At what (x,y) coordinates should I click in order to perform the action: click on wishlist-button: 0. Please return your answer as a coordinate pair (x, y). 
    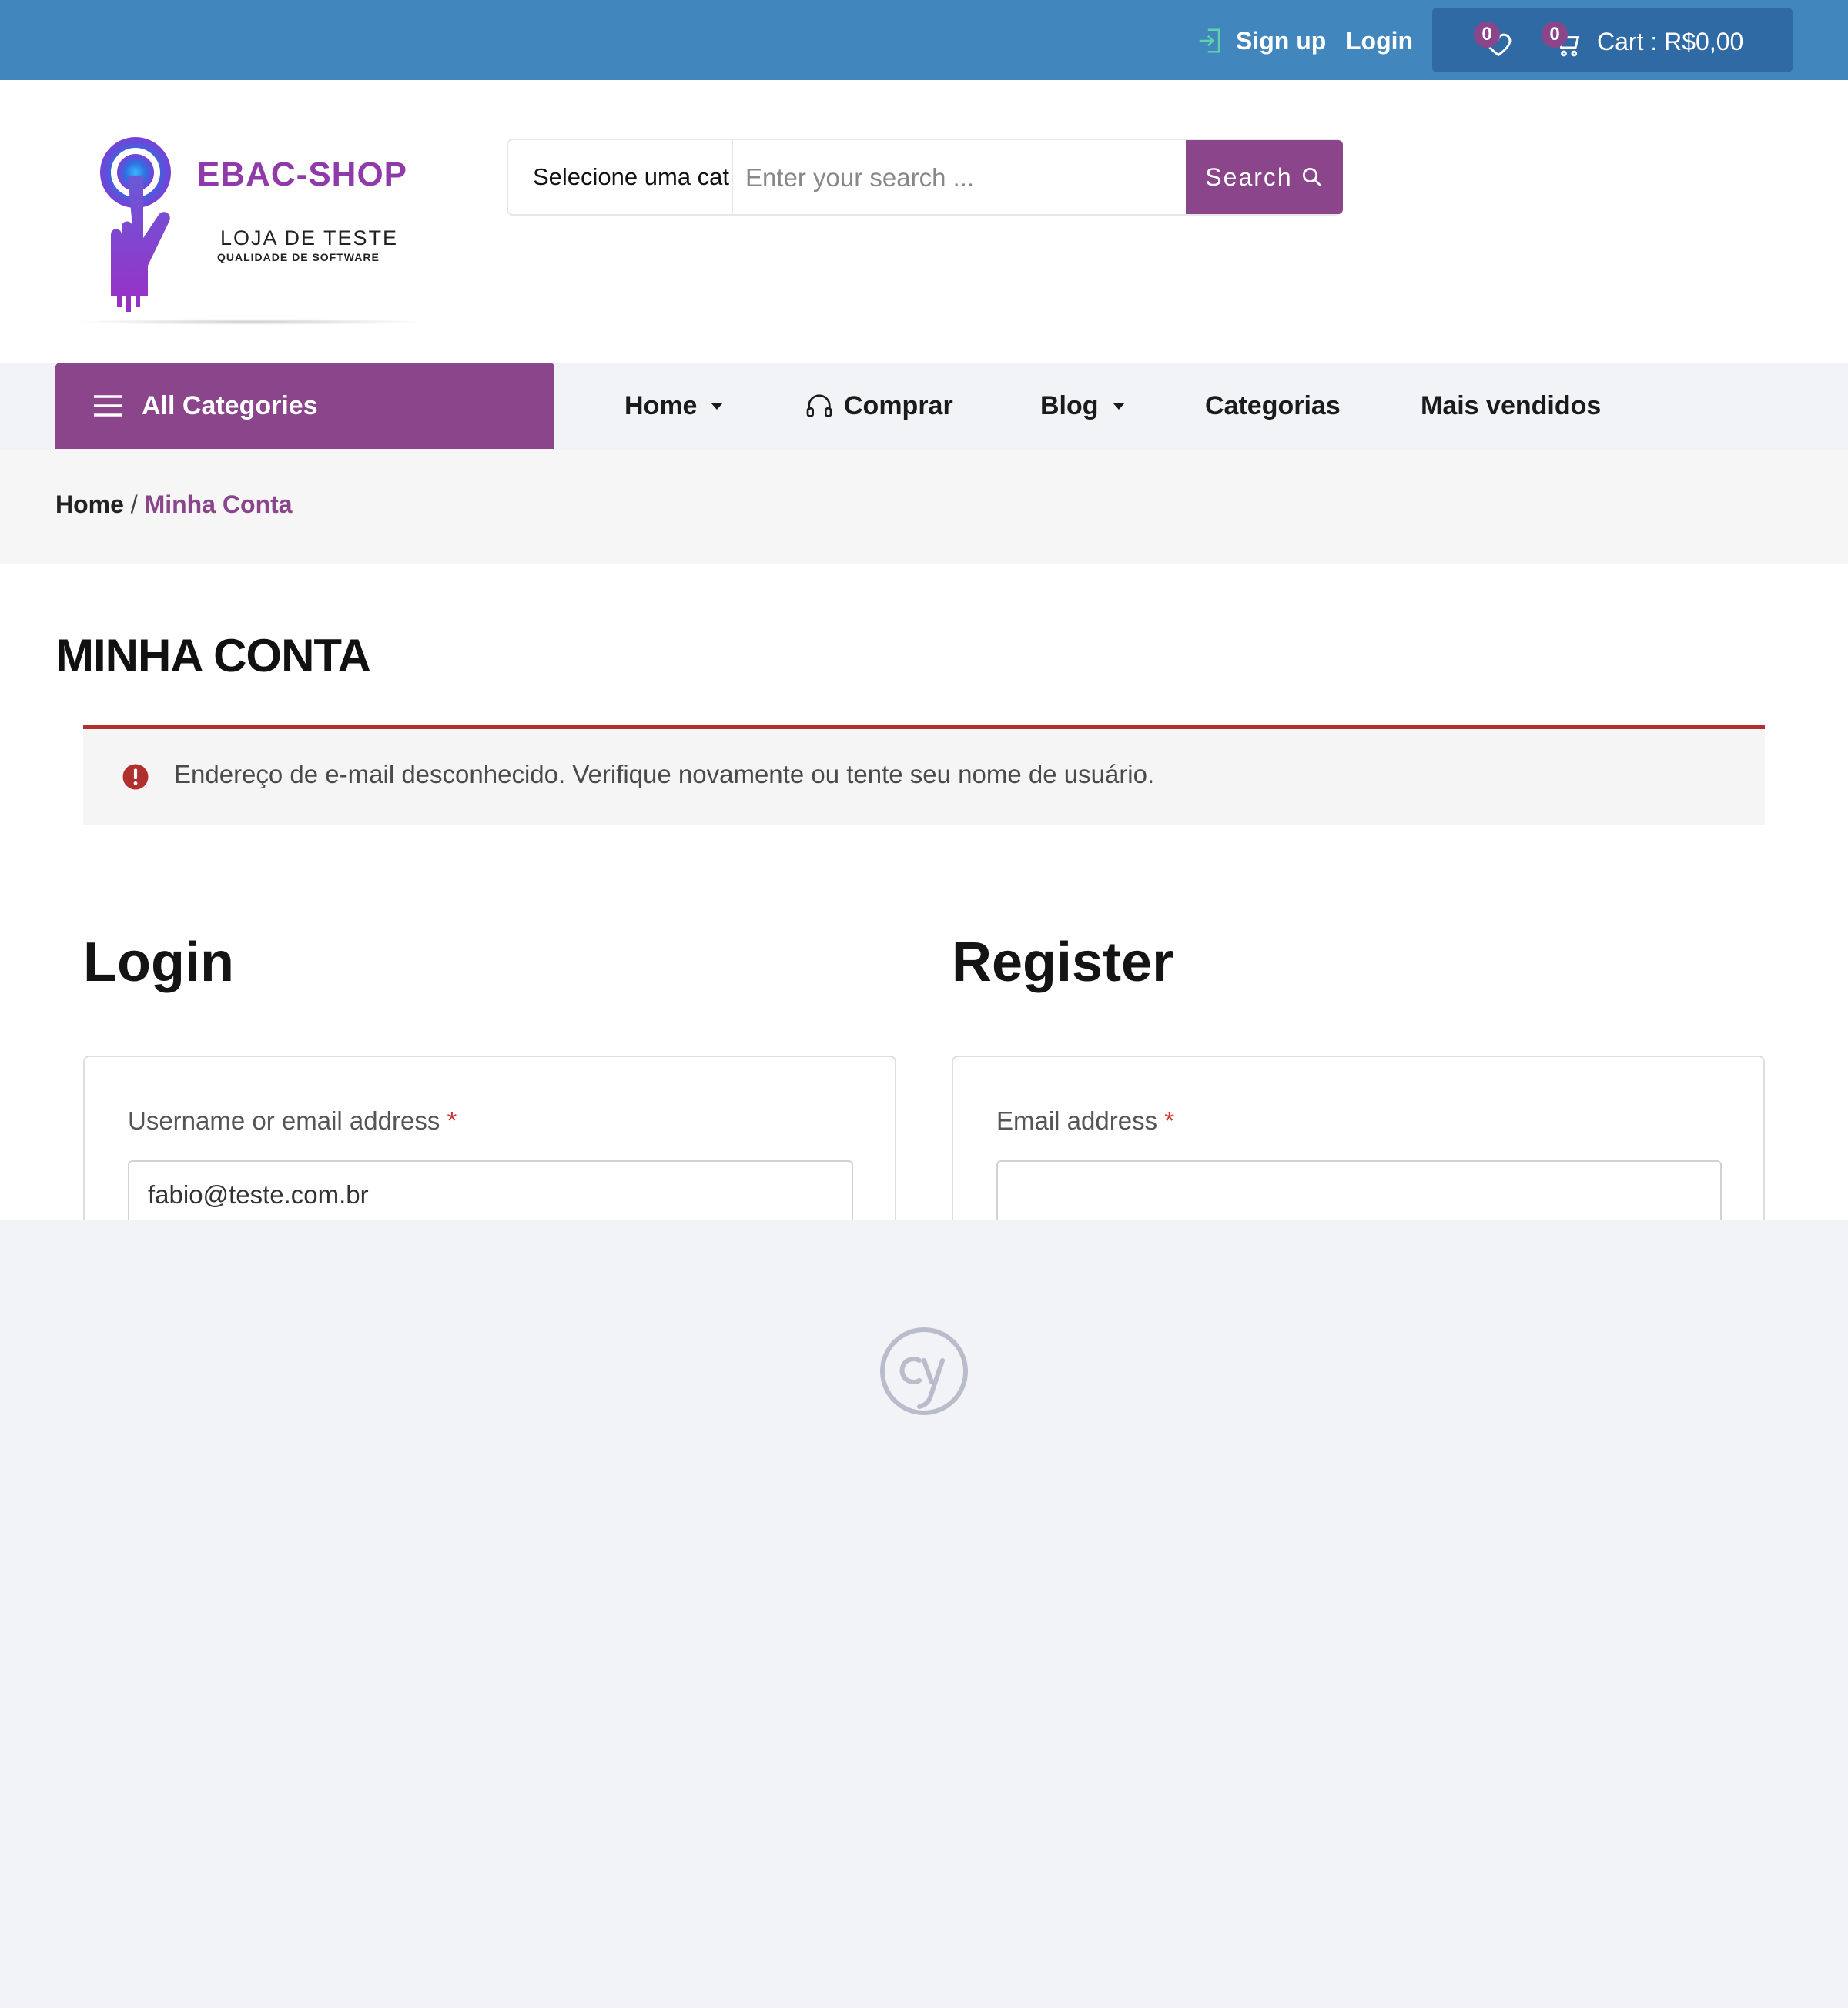
    Looking at the image, I should click on (1497, 41).